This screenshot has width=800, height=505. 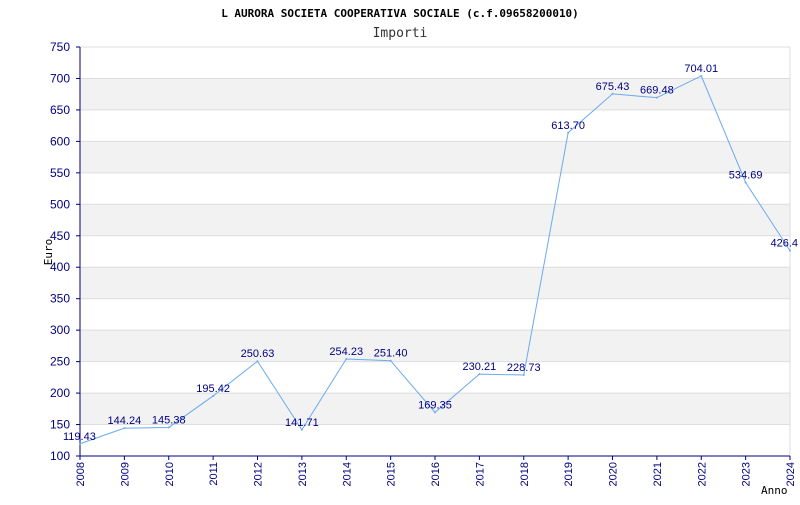 I want to click on y-tick-label: 300, so click(x=60, y=330).